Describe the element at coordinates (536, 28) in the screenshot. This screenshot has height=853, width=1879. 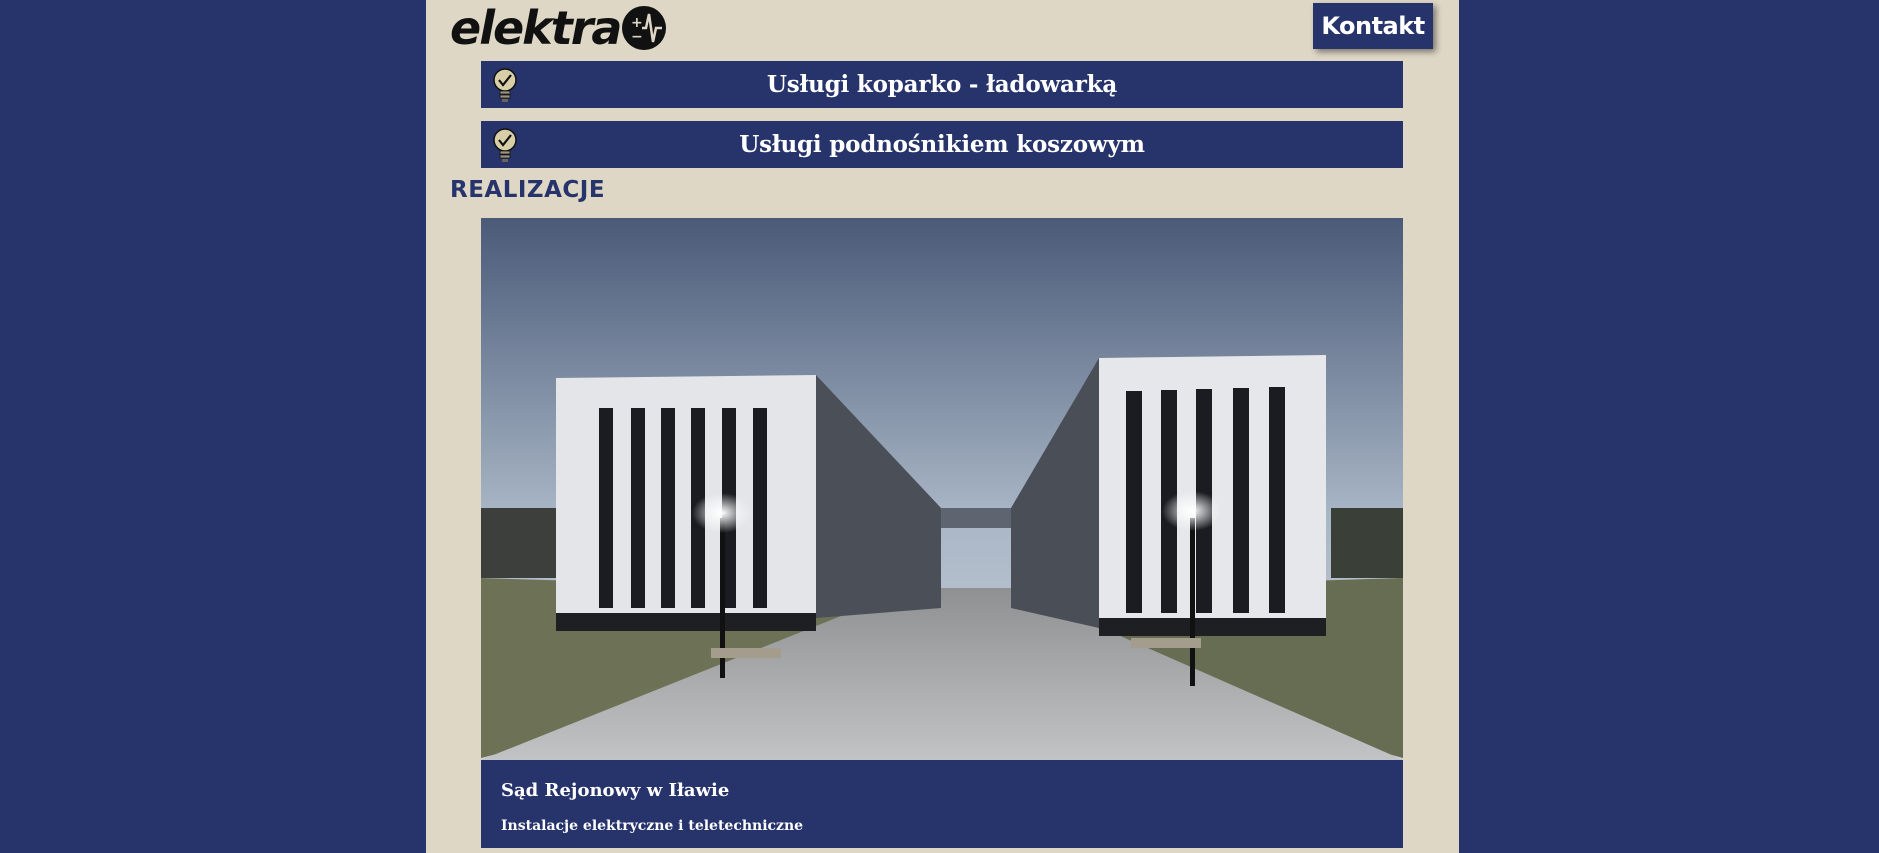
I see `logo-text: elektra` at that location.